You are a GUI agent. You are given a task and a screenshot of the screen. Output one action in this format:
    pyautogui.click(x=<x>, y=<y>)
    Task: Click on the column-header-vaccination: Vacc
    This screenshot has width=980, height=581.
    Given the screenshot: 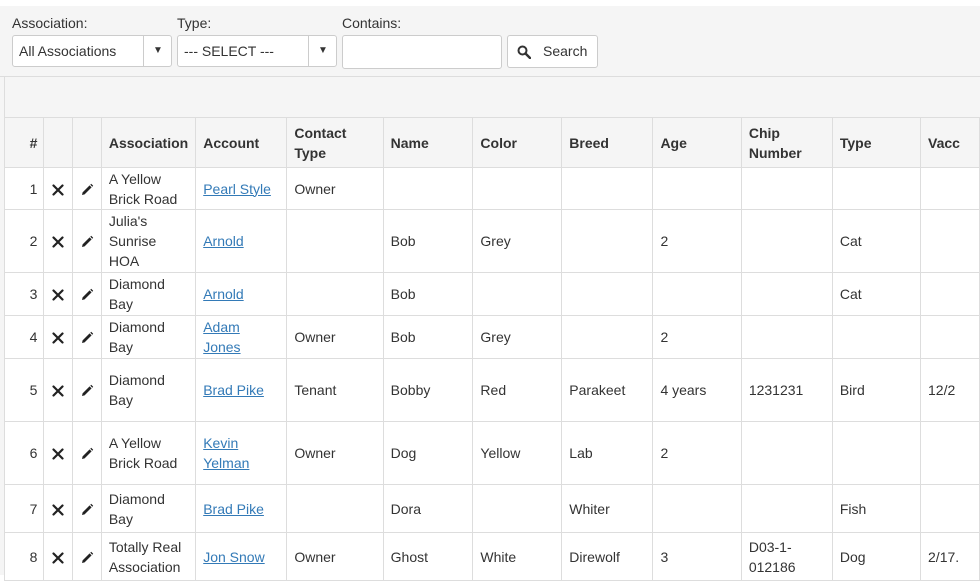 What is the action you would take?
    pyautogui.click(x=950, y=142)
    